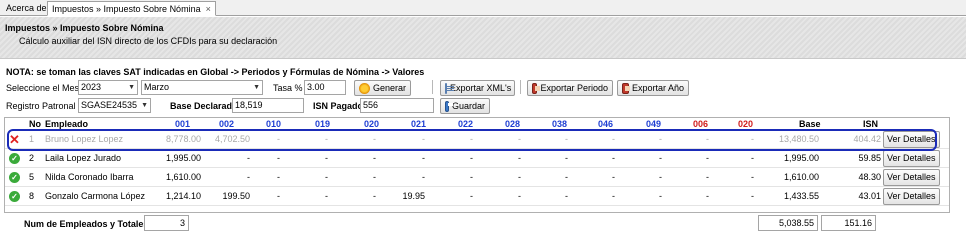 The height and width of the screenshot is (240, 966). Describe the element at coordinates (202, 87) in the screenshot. I see `month-select: Marzo ▼` at that location.